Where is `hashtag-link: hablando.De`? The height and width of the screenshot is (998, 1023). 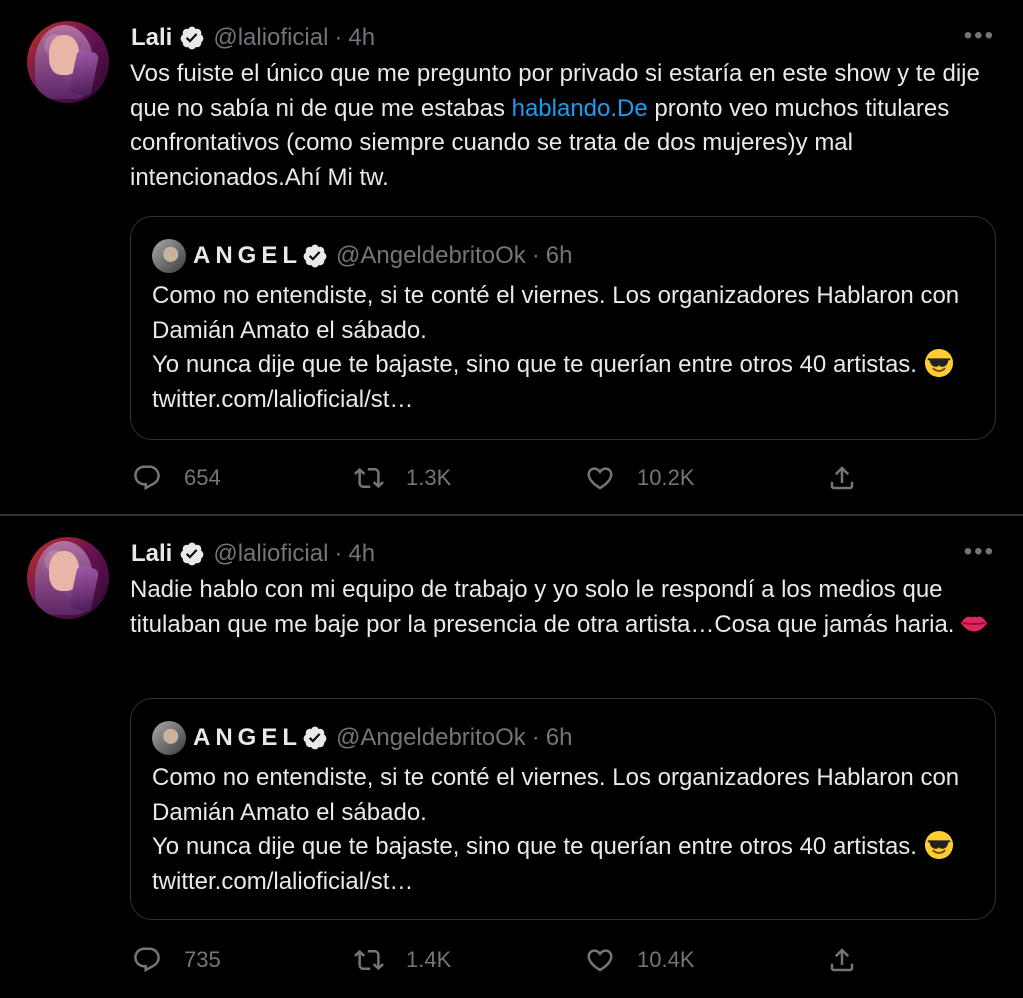 hashtag-link: hablando.De is located at coordinates (580, 108).